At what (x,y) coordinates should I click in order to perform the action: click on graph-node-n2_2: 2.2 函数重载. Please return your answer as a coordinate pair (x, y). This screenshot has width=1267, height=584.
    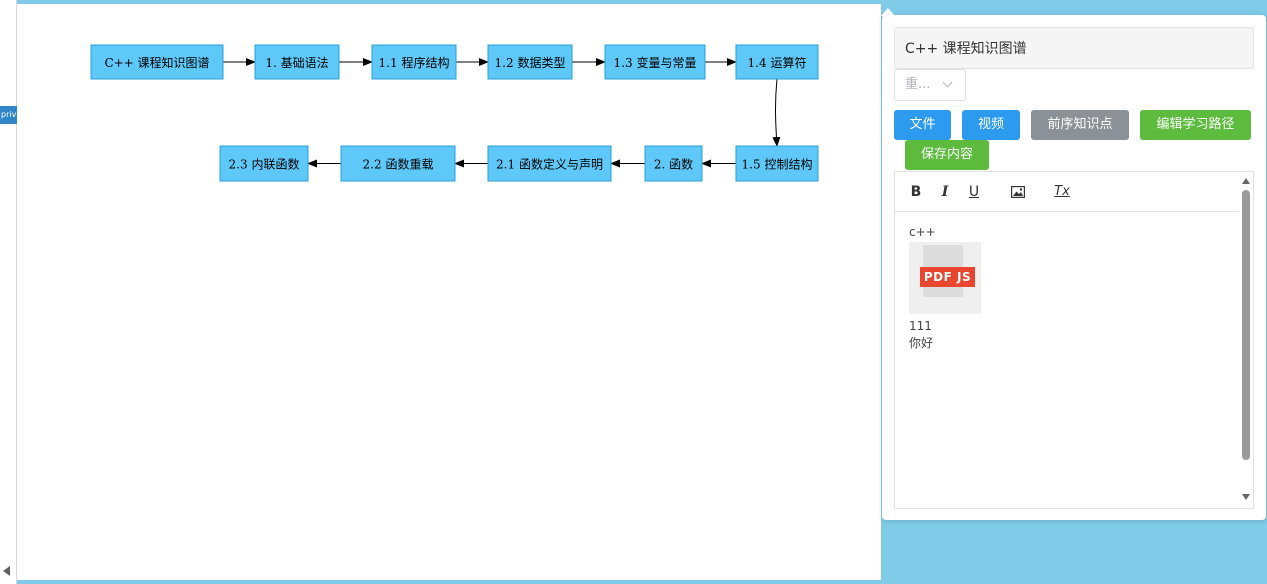
    Looking at the image, I should click on (398, 163).